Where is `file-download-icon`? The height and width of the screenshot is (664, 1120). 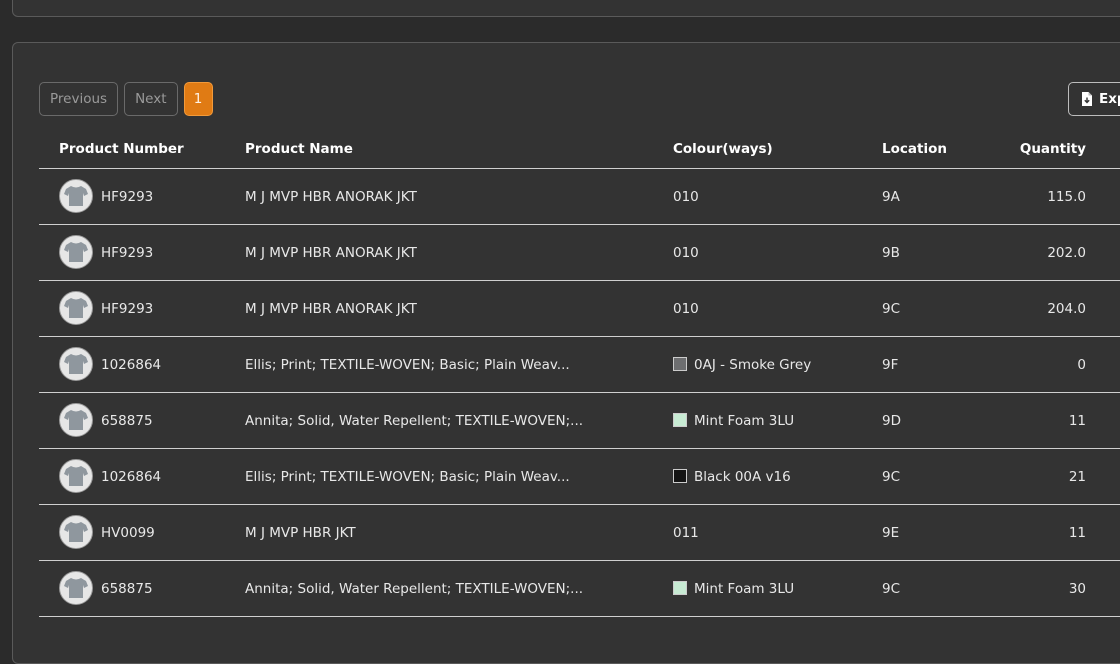 file-download-icon is located at coordinates (1087, 99).